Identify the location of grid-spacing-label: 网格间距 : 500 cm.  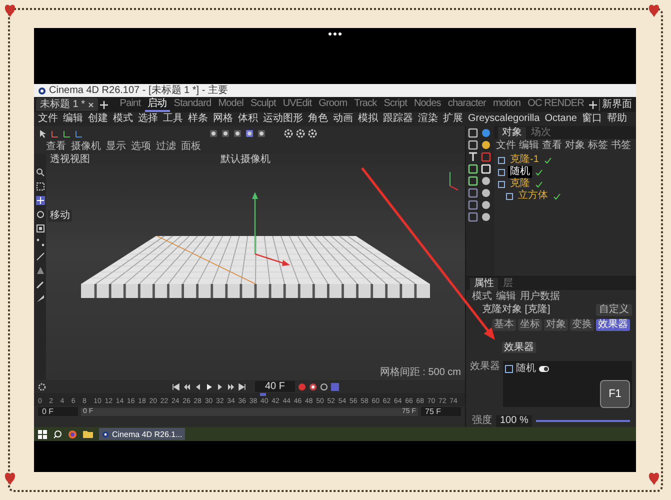
(420, 373).